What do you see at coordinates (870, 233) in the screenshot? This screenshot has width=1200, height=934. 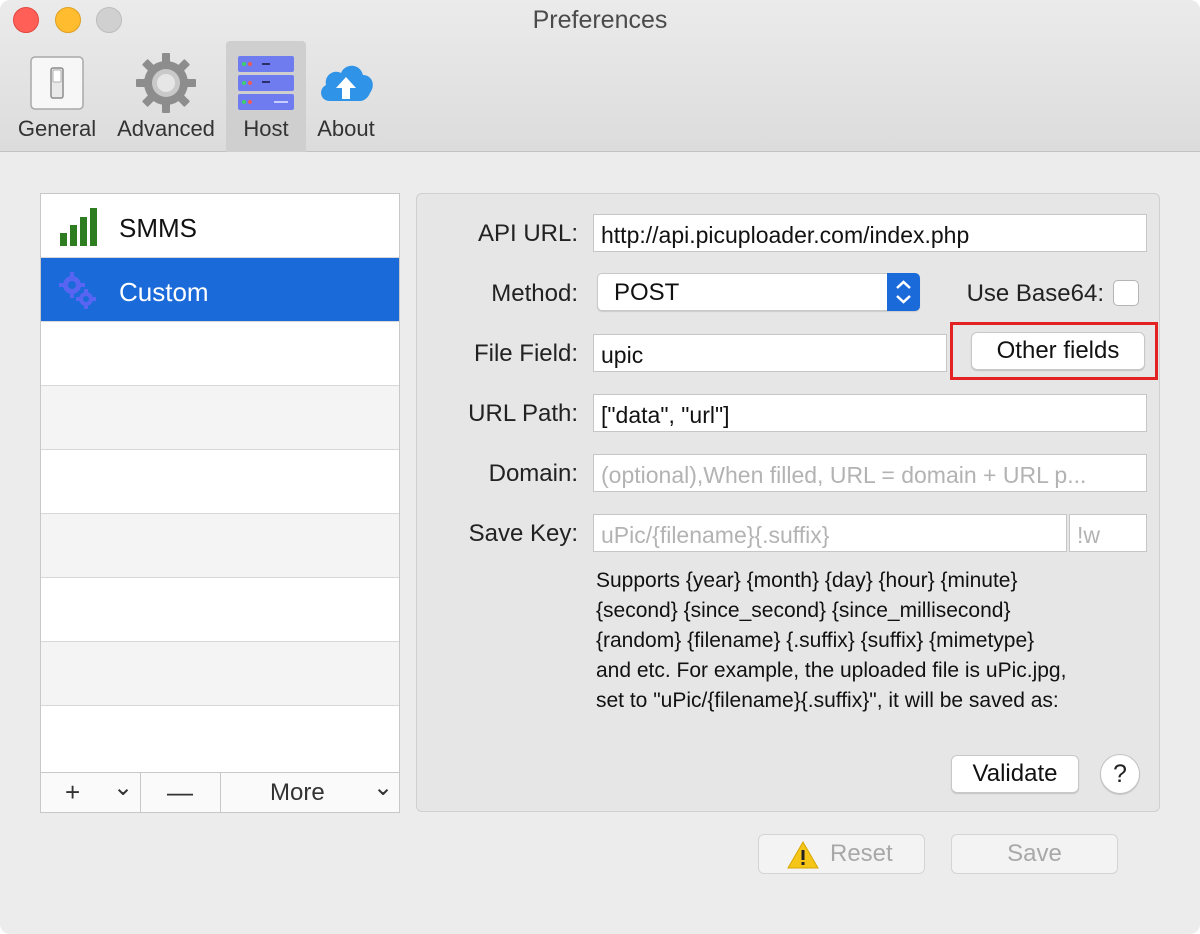 I see `api-url-input: http://api.picuploader.com/index.php` at bounding box center [870, 233].